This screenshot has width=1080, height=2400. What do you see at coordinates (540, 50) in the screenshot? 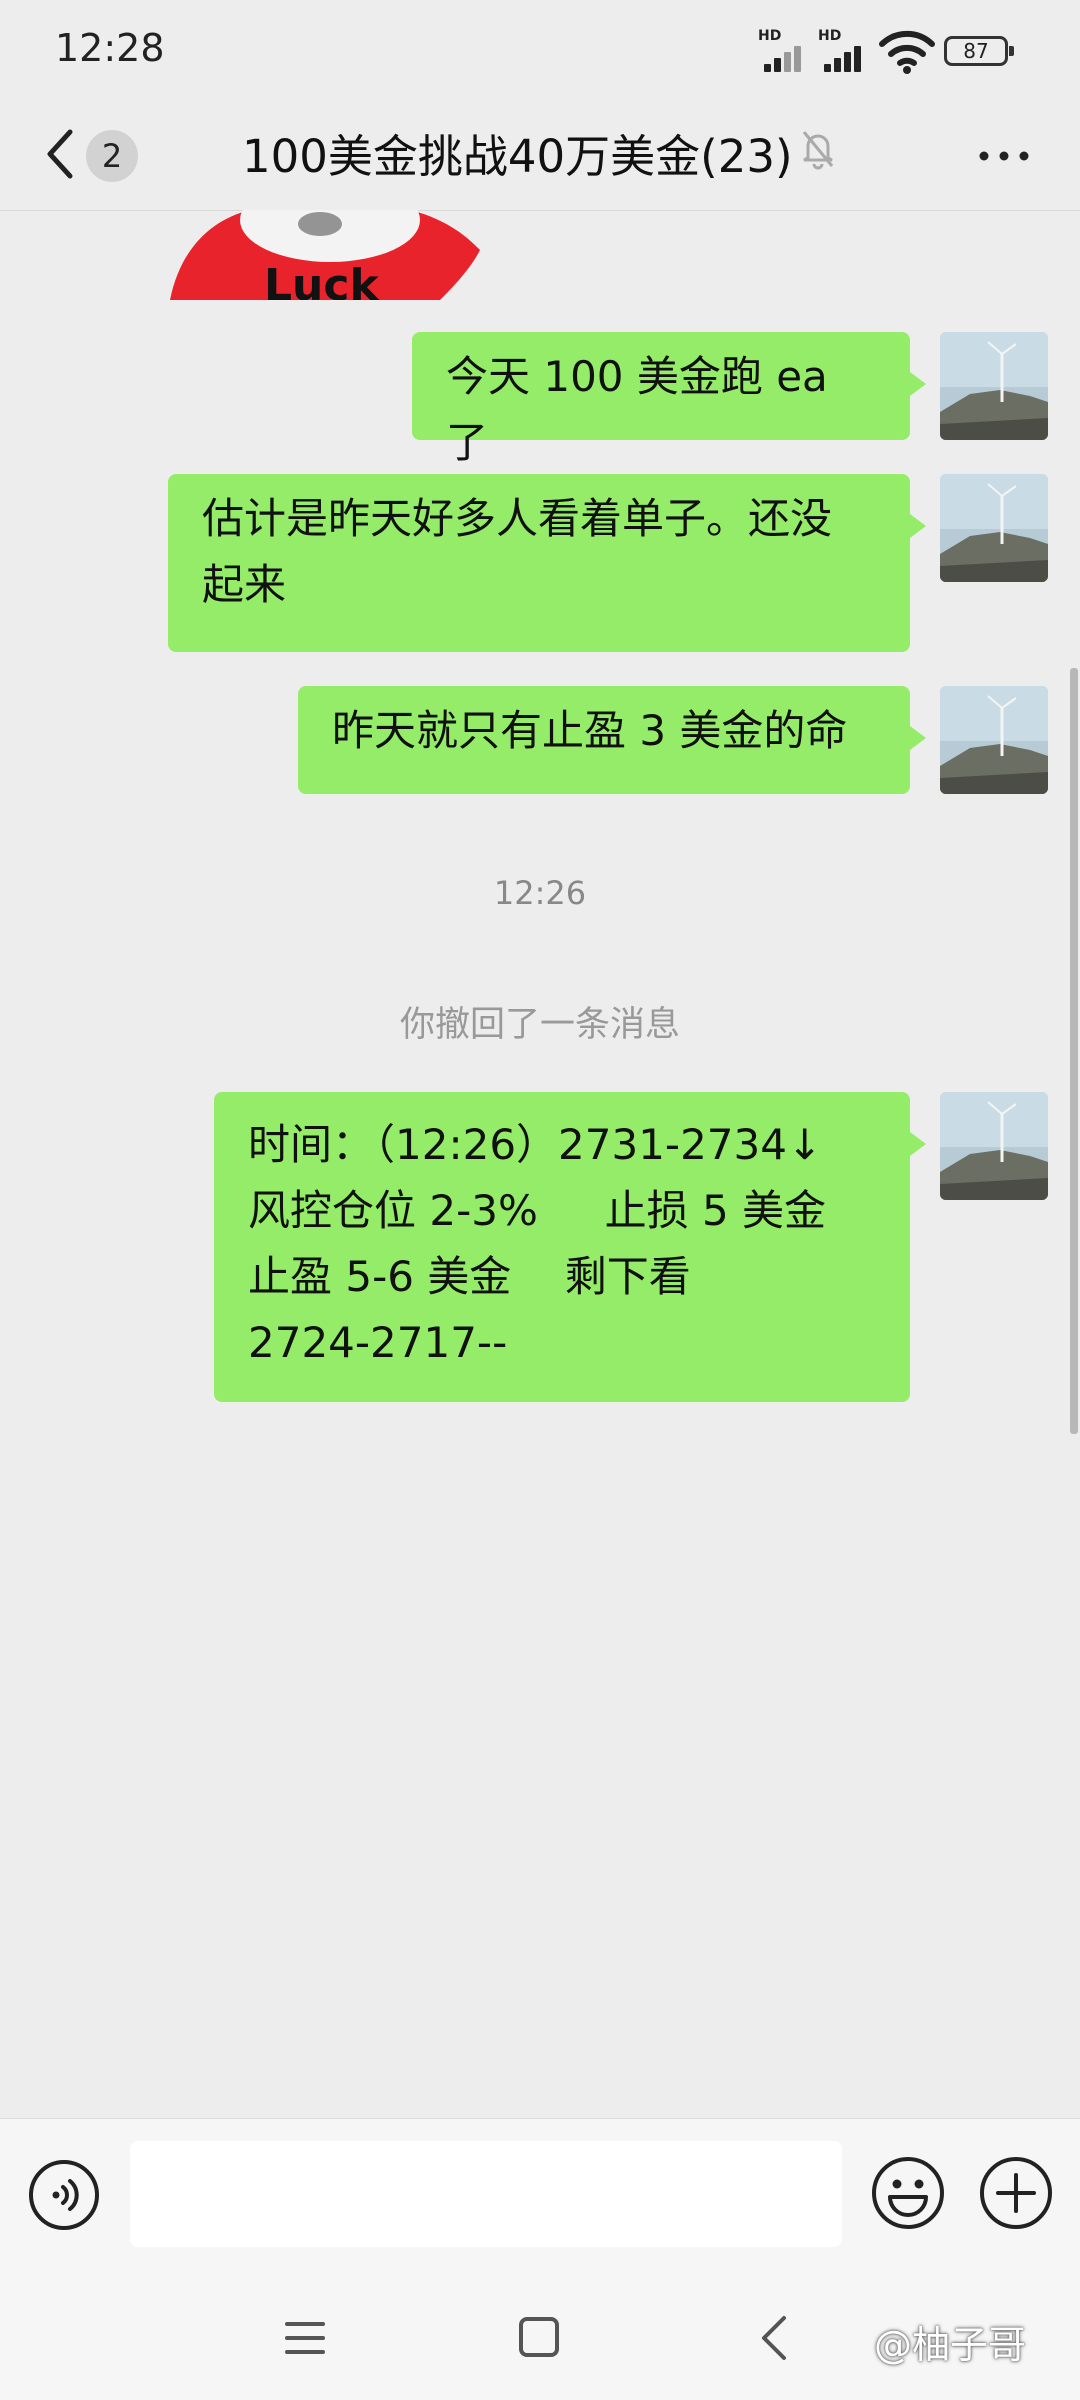
I see `status-bar: 12:28 HD HD 87` at bounding box center [540, 50].